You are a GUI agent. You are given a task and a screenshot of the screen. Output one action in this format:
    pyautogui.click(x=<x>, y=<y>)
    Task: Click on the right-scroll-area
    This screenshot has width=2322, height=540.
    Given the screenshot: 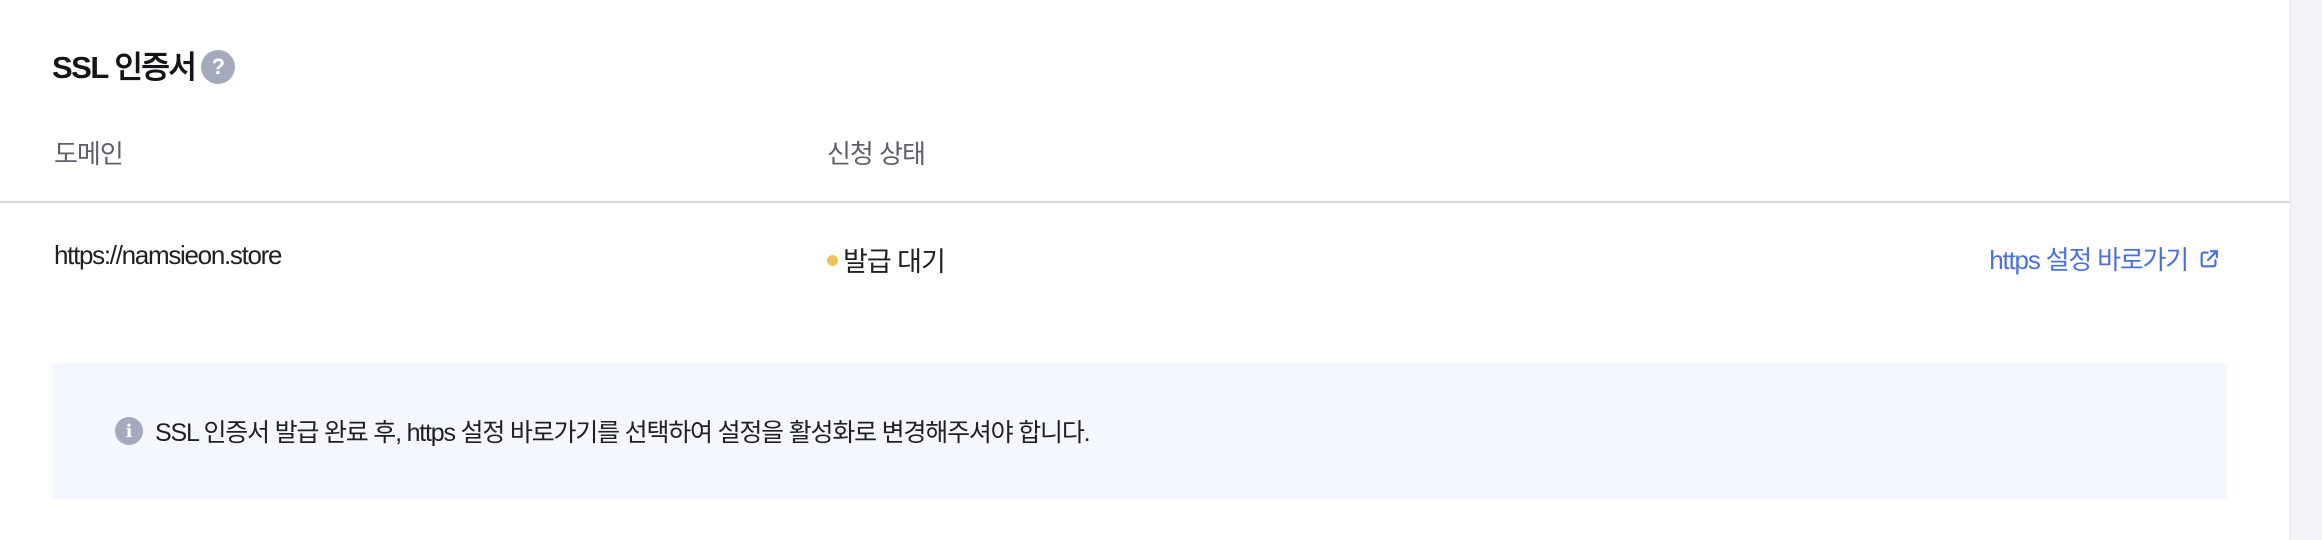 What is the action you would take?
    pyautogui.click(x=2306, y=270)
    